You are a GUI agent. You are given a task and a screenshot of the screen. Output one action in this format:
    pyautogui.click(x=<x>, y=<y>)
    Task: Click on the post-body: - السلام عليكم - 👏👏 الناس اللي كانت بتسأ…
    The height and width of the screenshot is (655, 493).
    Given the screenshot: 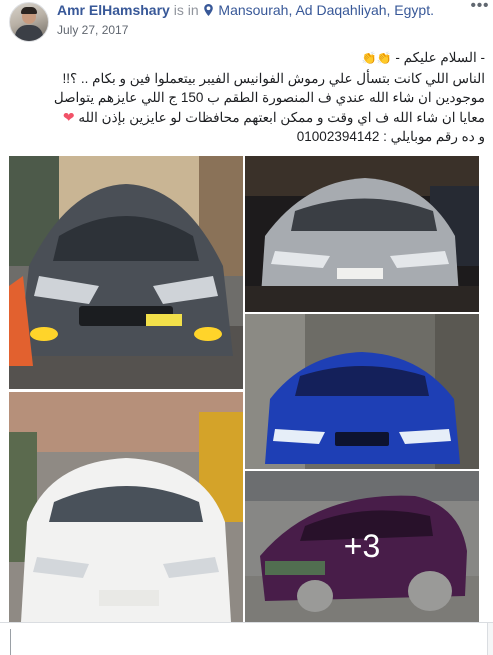 What is the action you would take?
    pyautogui.click(x=247, y=97)
    